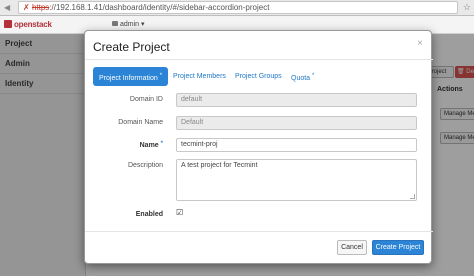 The width and height of the screenshot is (474, 276). What do you see at coordinates (302, 76) in the screenshot?
I see `tab-quota: Quota *` at bounding box center [302, 76].